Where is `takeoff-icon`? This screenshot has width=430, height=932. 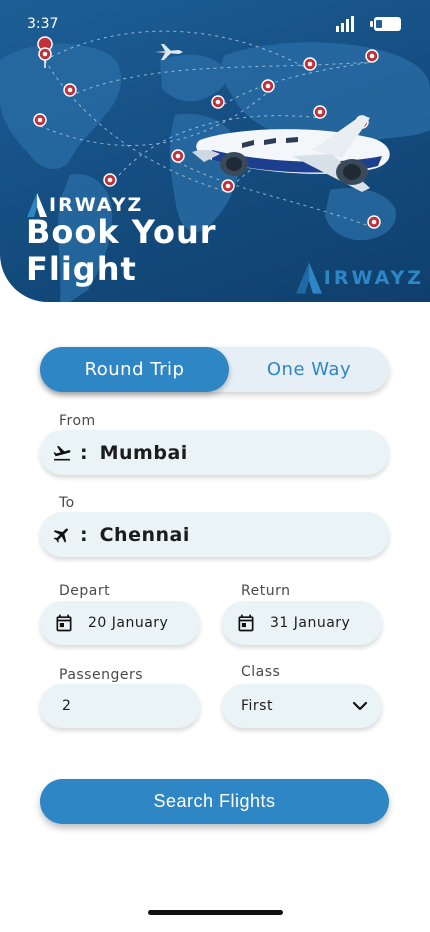
takeoff-icon is located at coordinates (62, 452).